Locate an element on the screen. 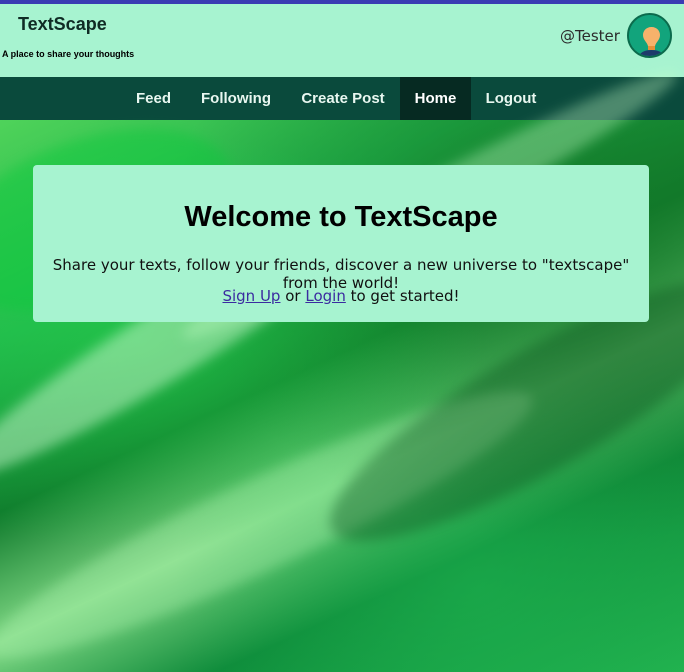 This screenshot has width=684, height=672. signup-link: Sign Up is located at coordinates (251, 296).